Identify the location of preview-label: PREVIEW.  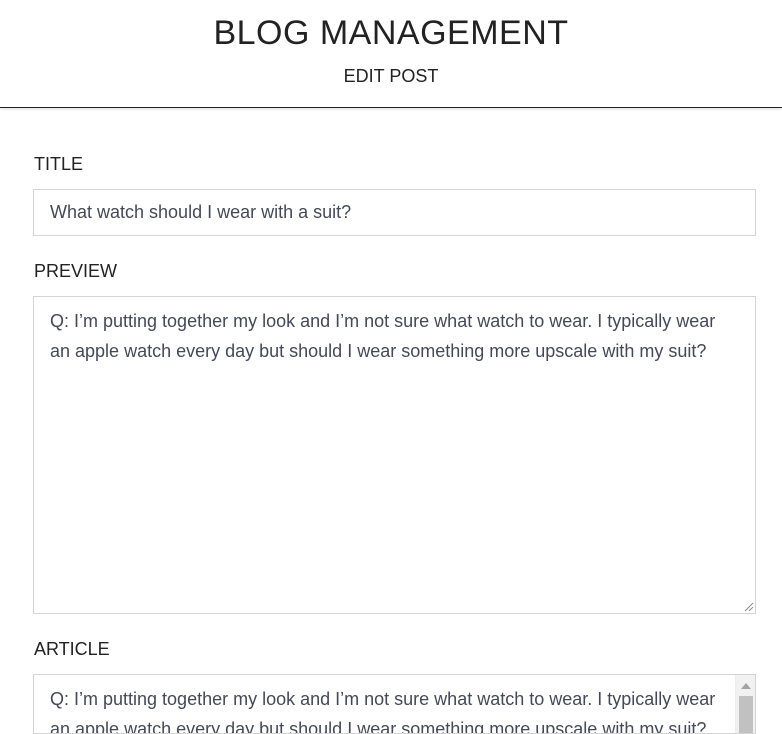
(76, 271).